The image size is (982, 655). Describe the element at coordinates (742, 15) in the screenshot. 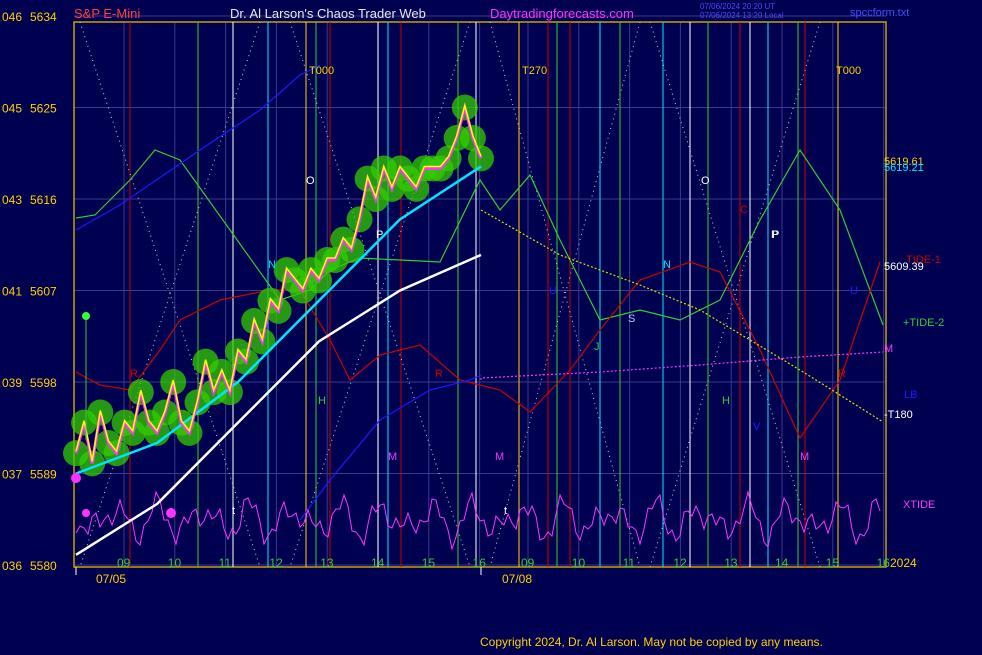

I see `timestamp-local: 07/06/2024 13:20 Local` at that location.